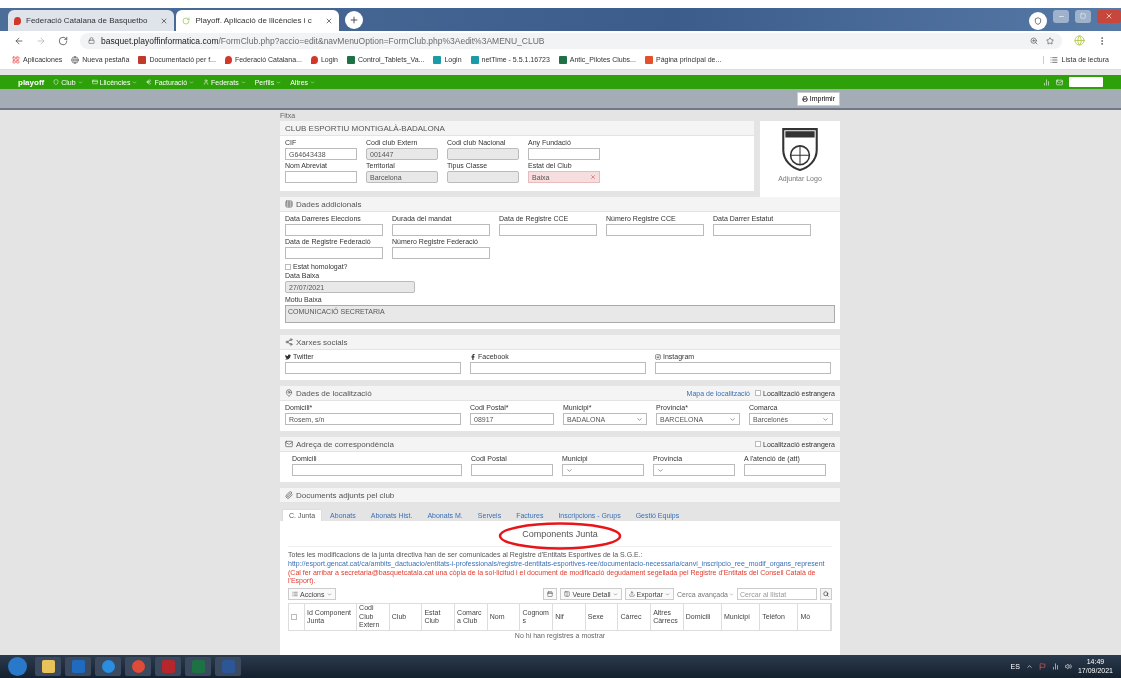  Describe the element at coordinates (63, 40) in the screenshot. I see `reload-icon` at that location.